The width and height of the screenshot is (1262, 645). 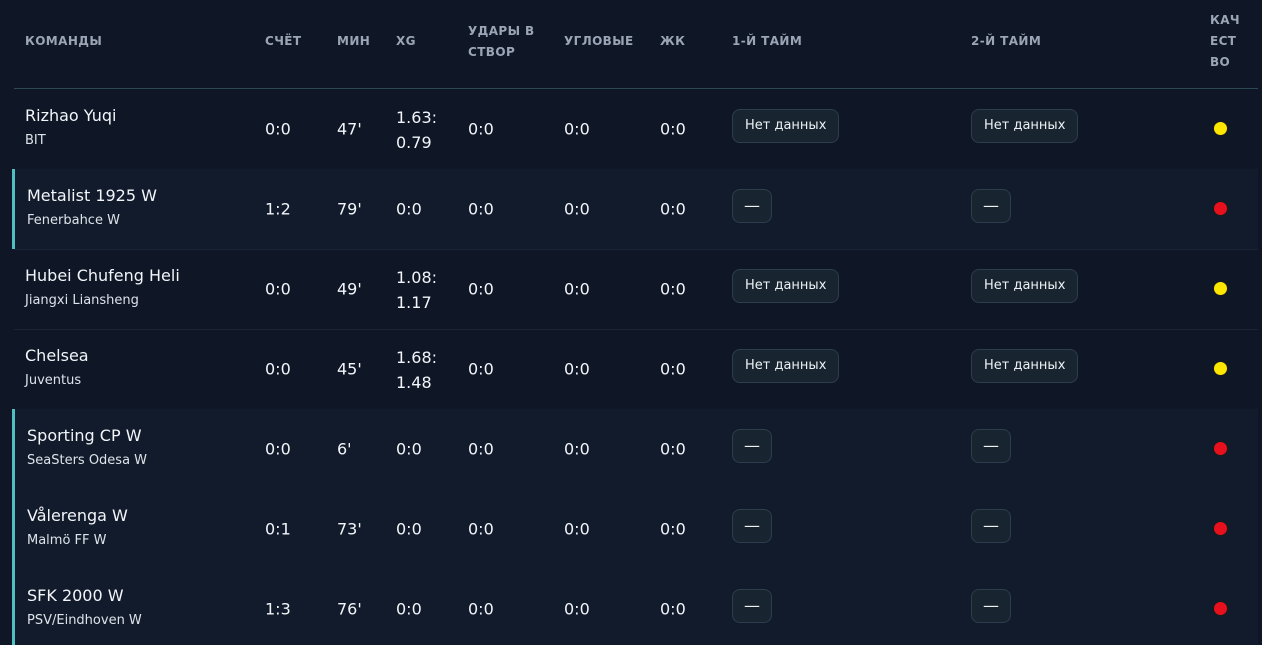 What do you see at coordinates (672, 41) in the screenshot?
I see `header-yellow-cards: ЖК` at bounding box center [672, 41].